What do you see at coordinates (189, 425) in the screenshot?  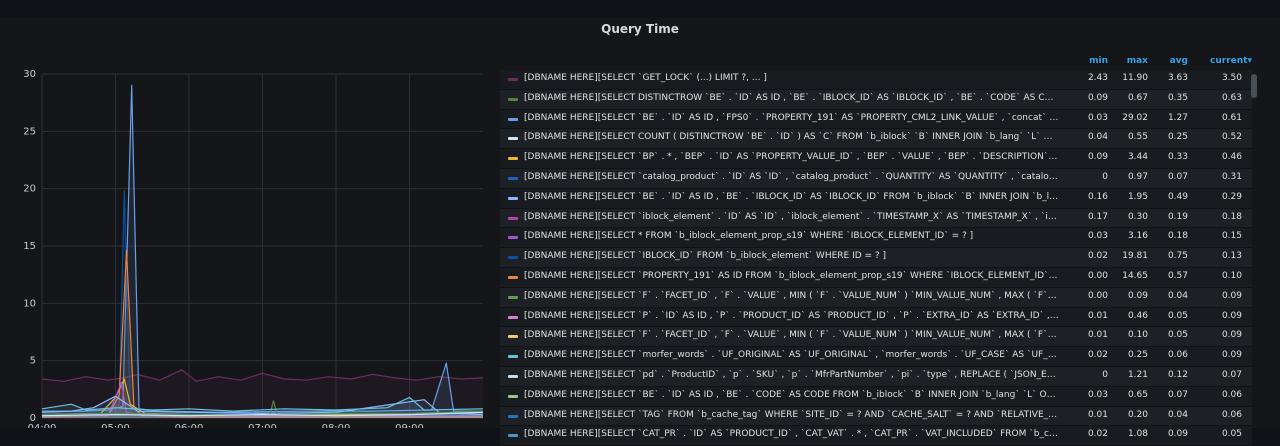 I see `x-tick-label: 06:00` at bounding box center [189, 425].